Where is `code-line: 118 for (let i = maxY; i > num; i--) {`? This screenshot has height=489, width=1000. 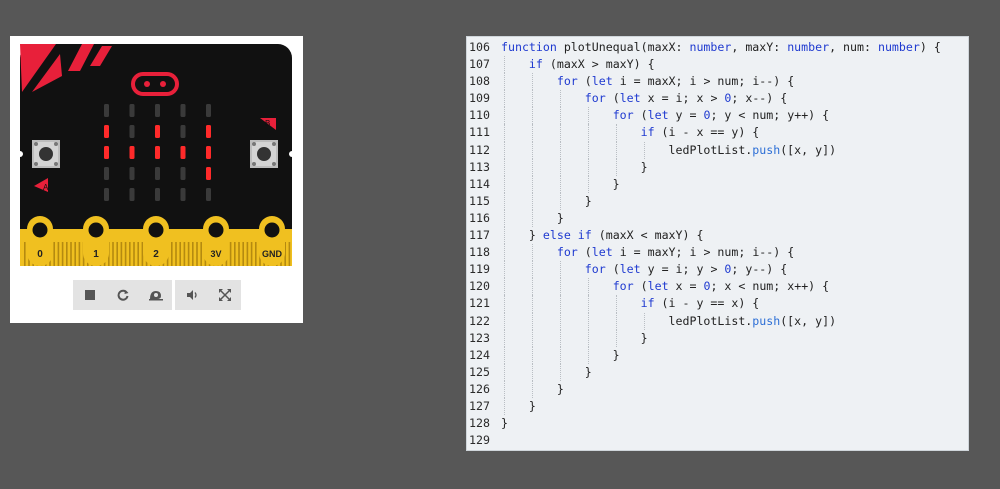
code-line: 118 for (let i = maxY; i > num; i--) { is located at coordinates (717, 253).